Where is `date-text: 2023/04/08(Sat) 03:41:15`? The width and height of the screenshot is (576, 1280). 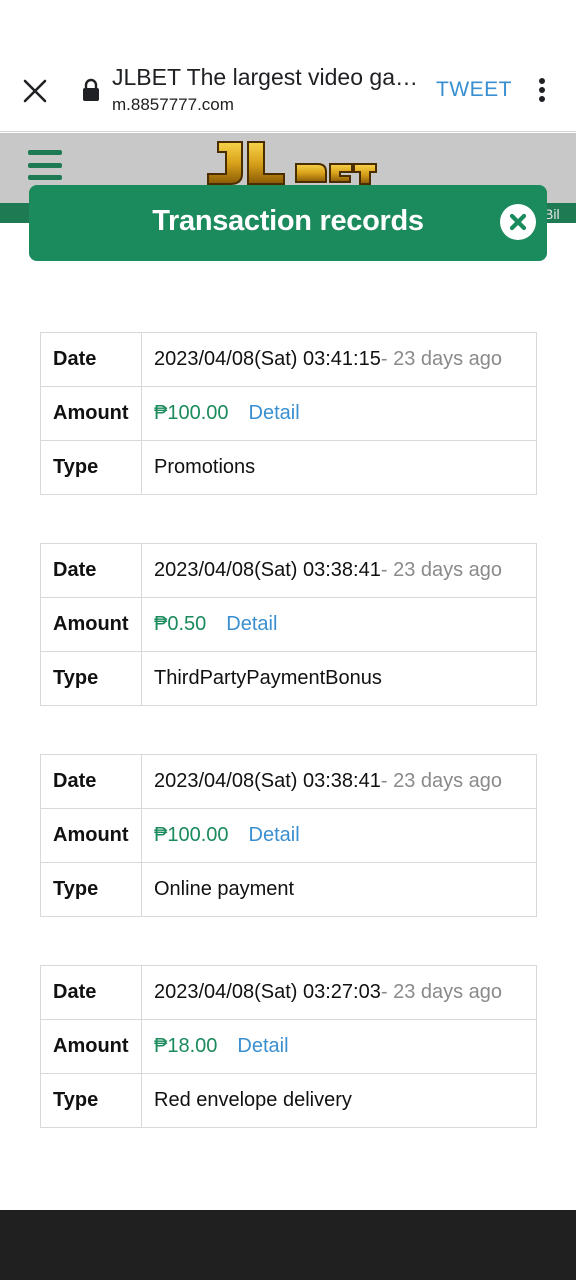
date-text: 2023/04/08(Sat) 03:41:15 is located at coordinates (267, 359).